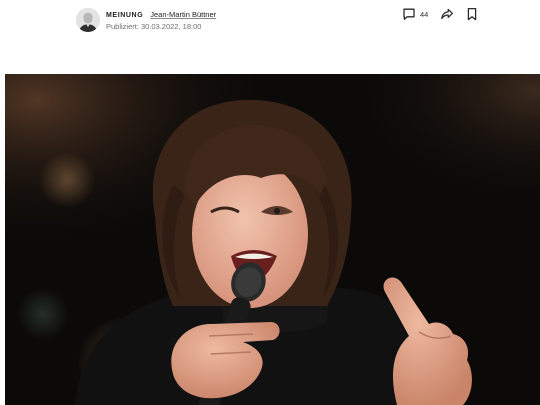  I want to click on bookmark-button, so click(472, 14).